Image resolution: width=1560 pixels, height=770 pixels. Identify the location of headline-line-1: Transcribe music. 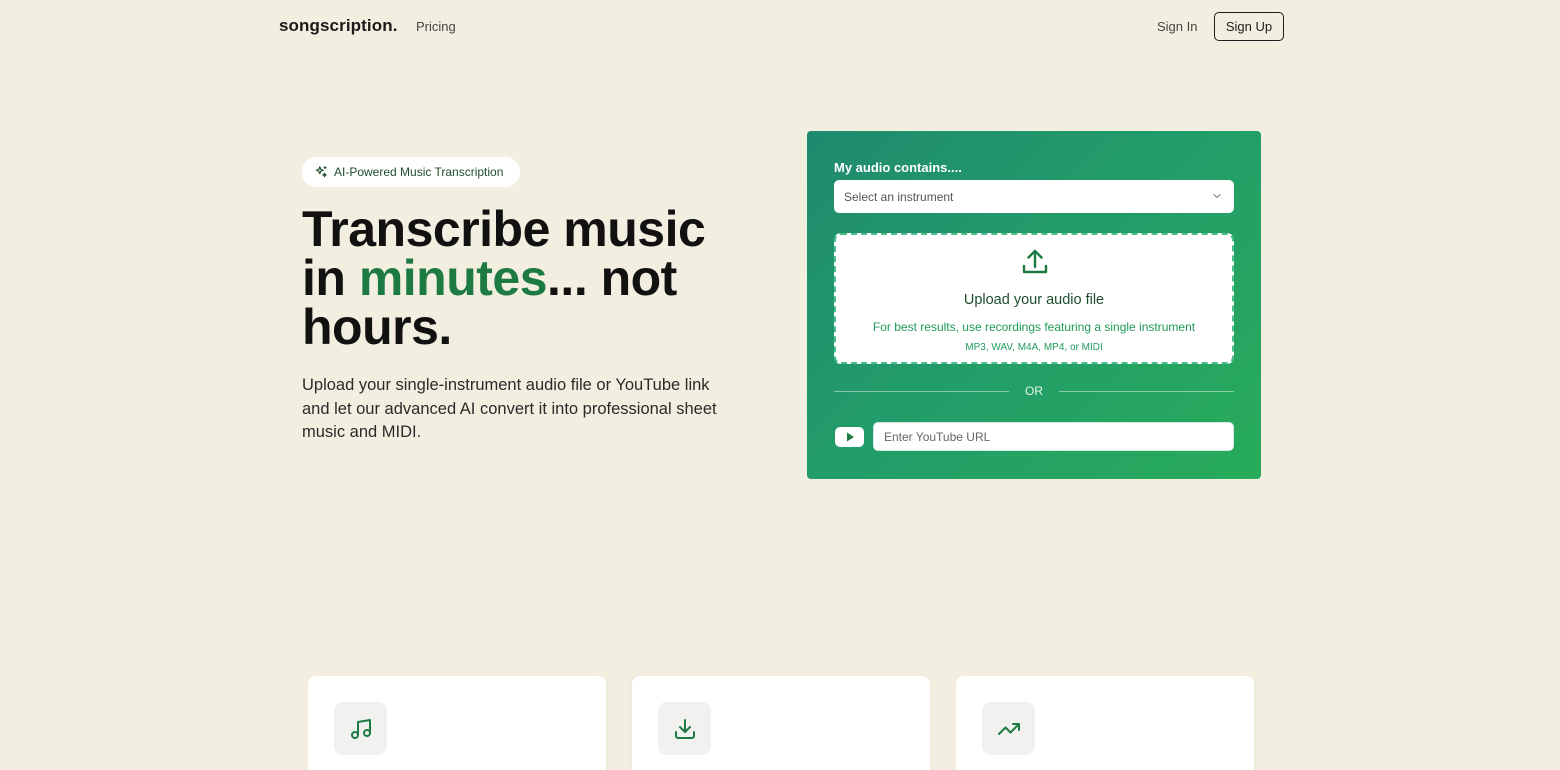
(504, 229).